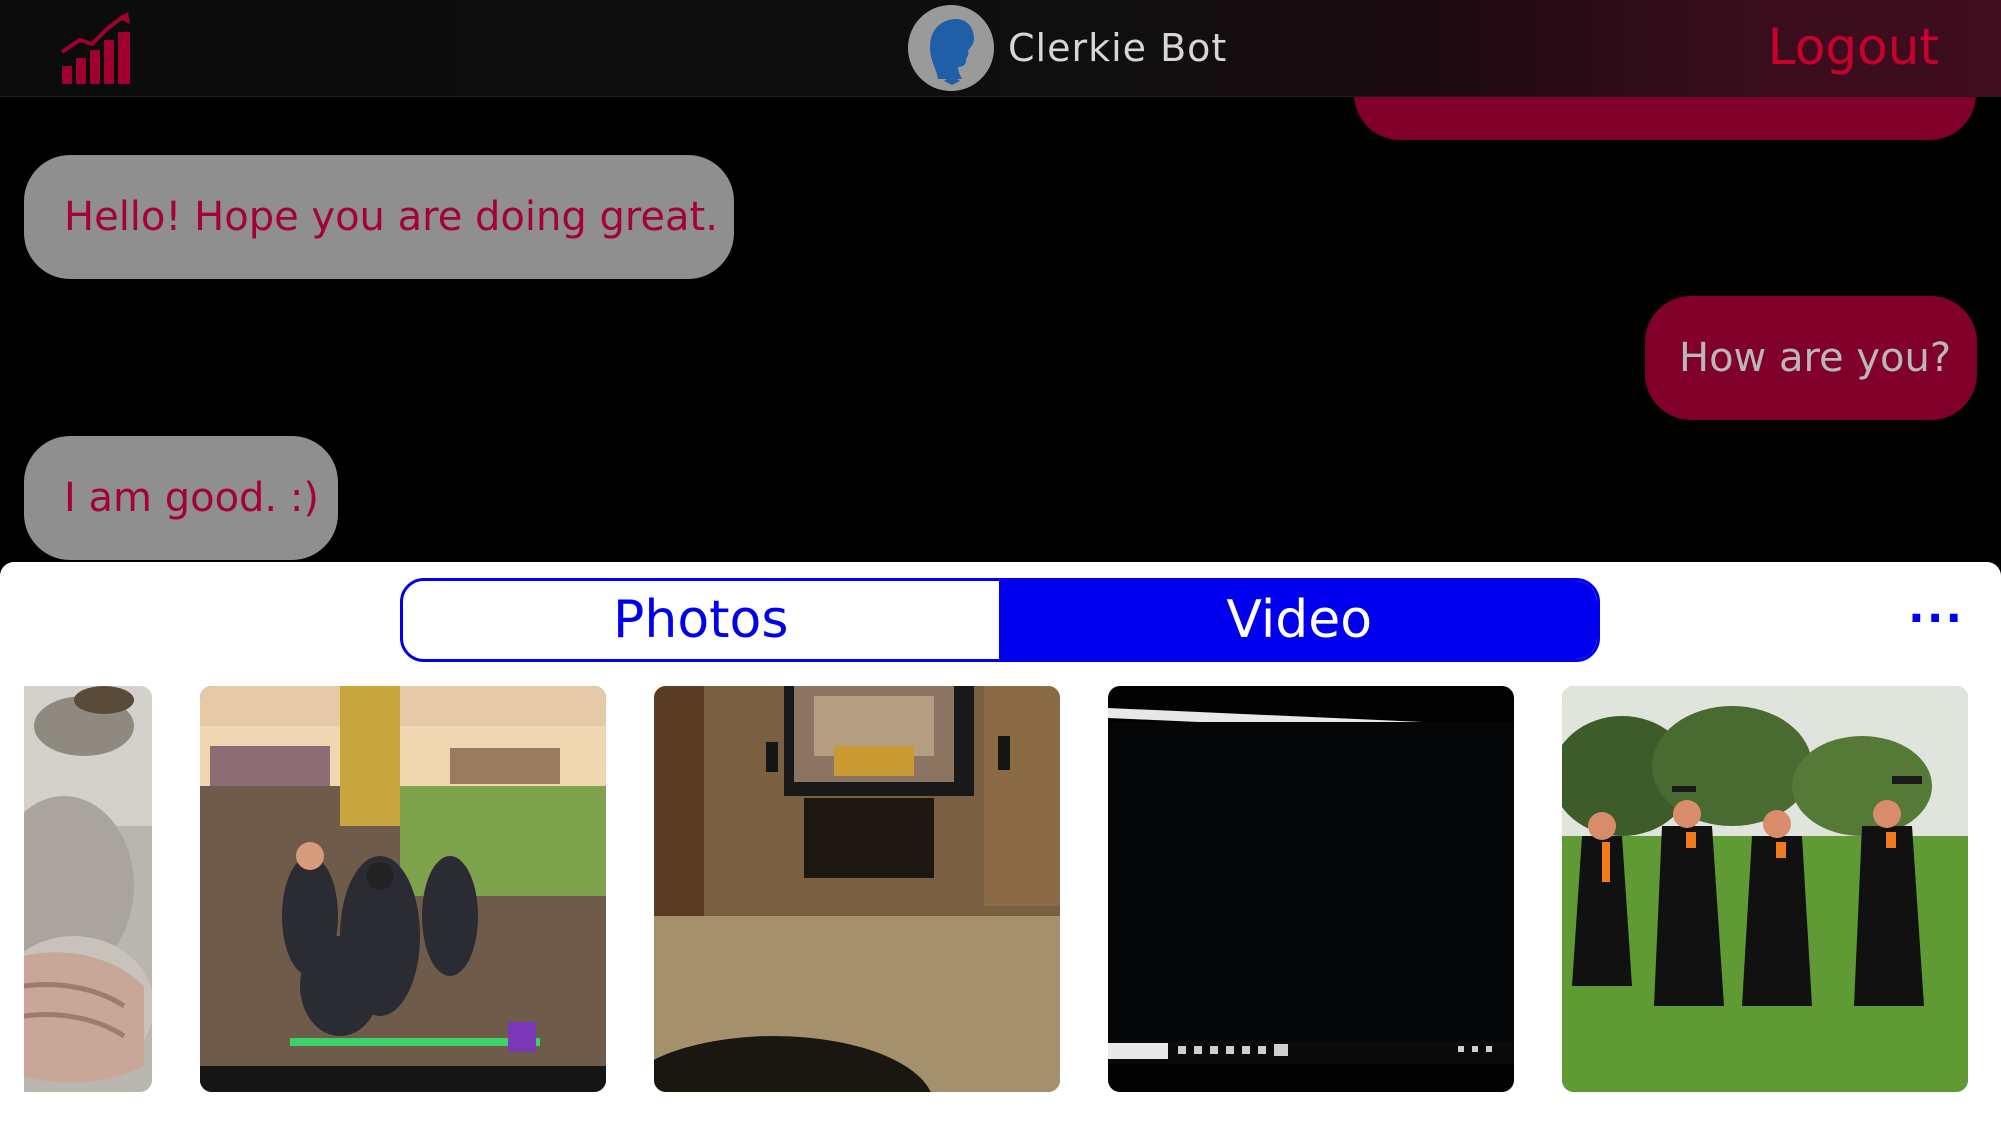  Describe the element at coordinates (391, 217) in the screenshot. I see `message-text: Hello! Hope you are doing great.` at that location.